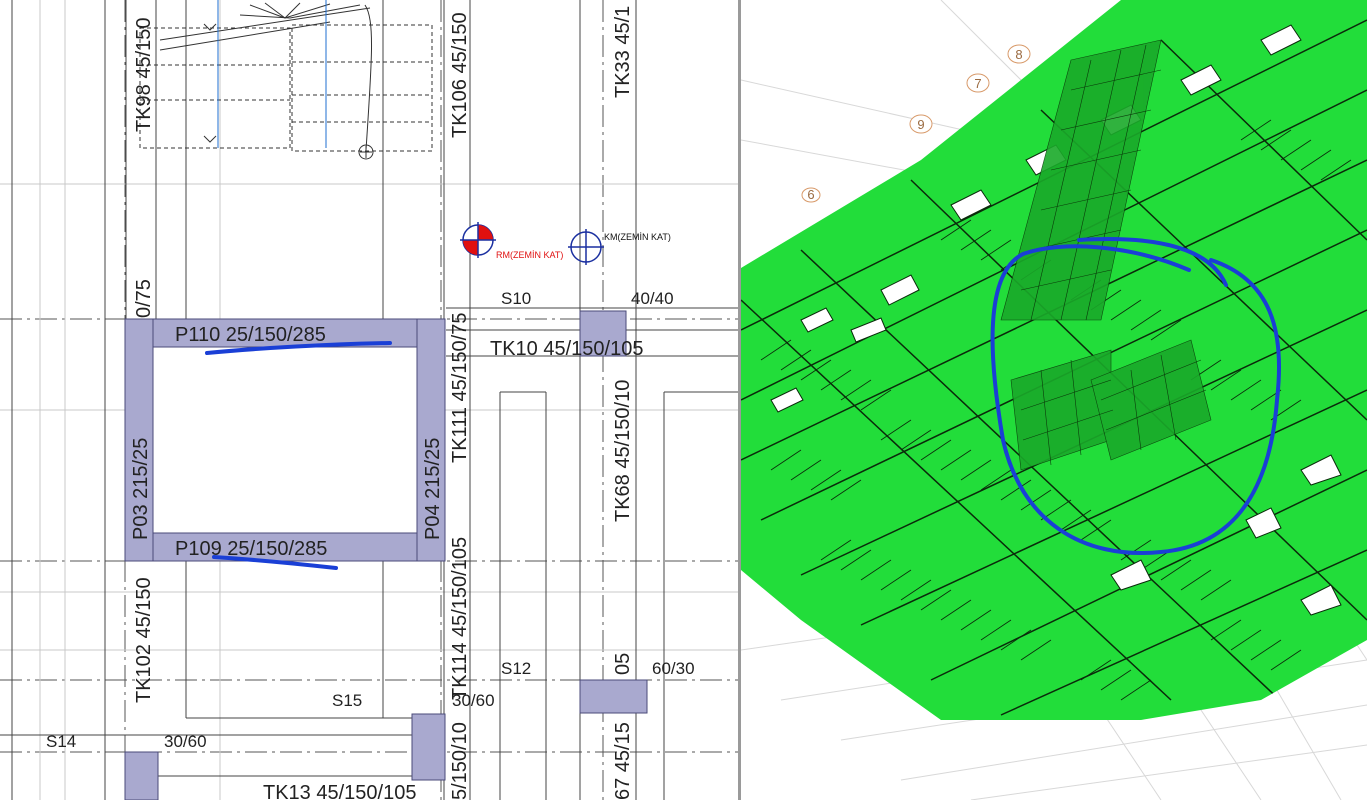  What do you see at coordinates (623, 761) in the screenshot?
I see `beam-label-tk67: 67 45/15` at bounding box center [623, 761].